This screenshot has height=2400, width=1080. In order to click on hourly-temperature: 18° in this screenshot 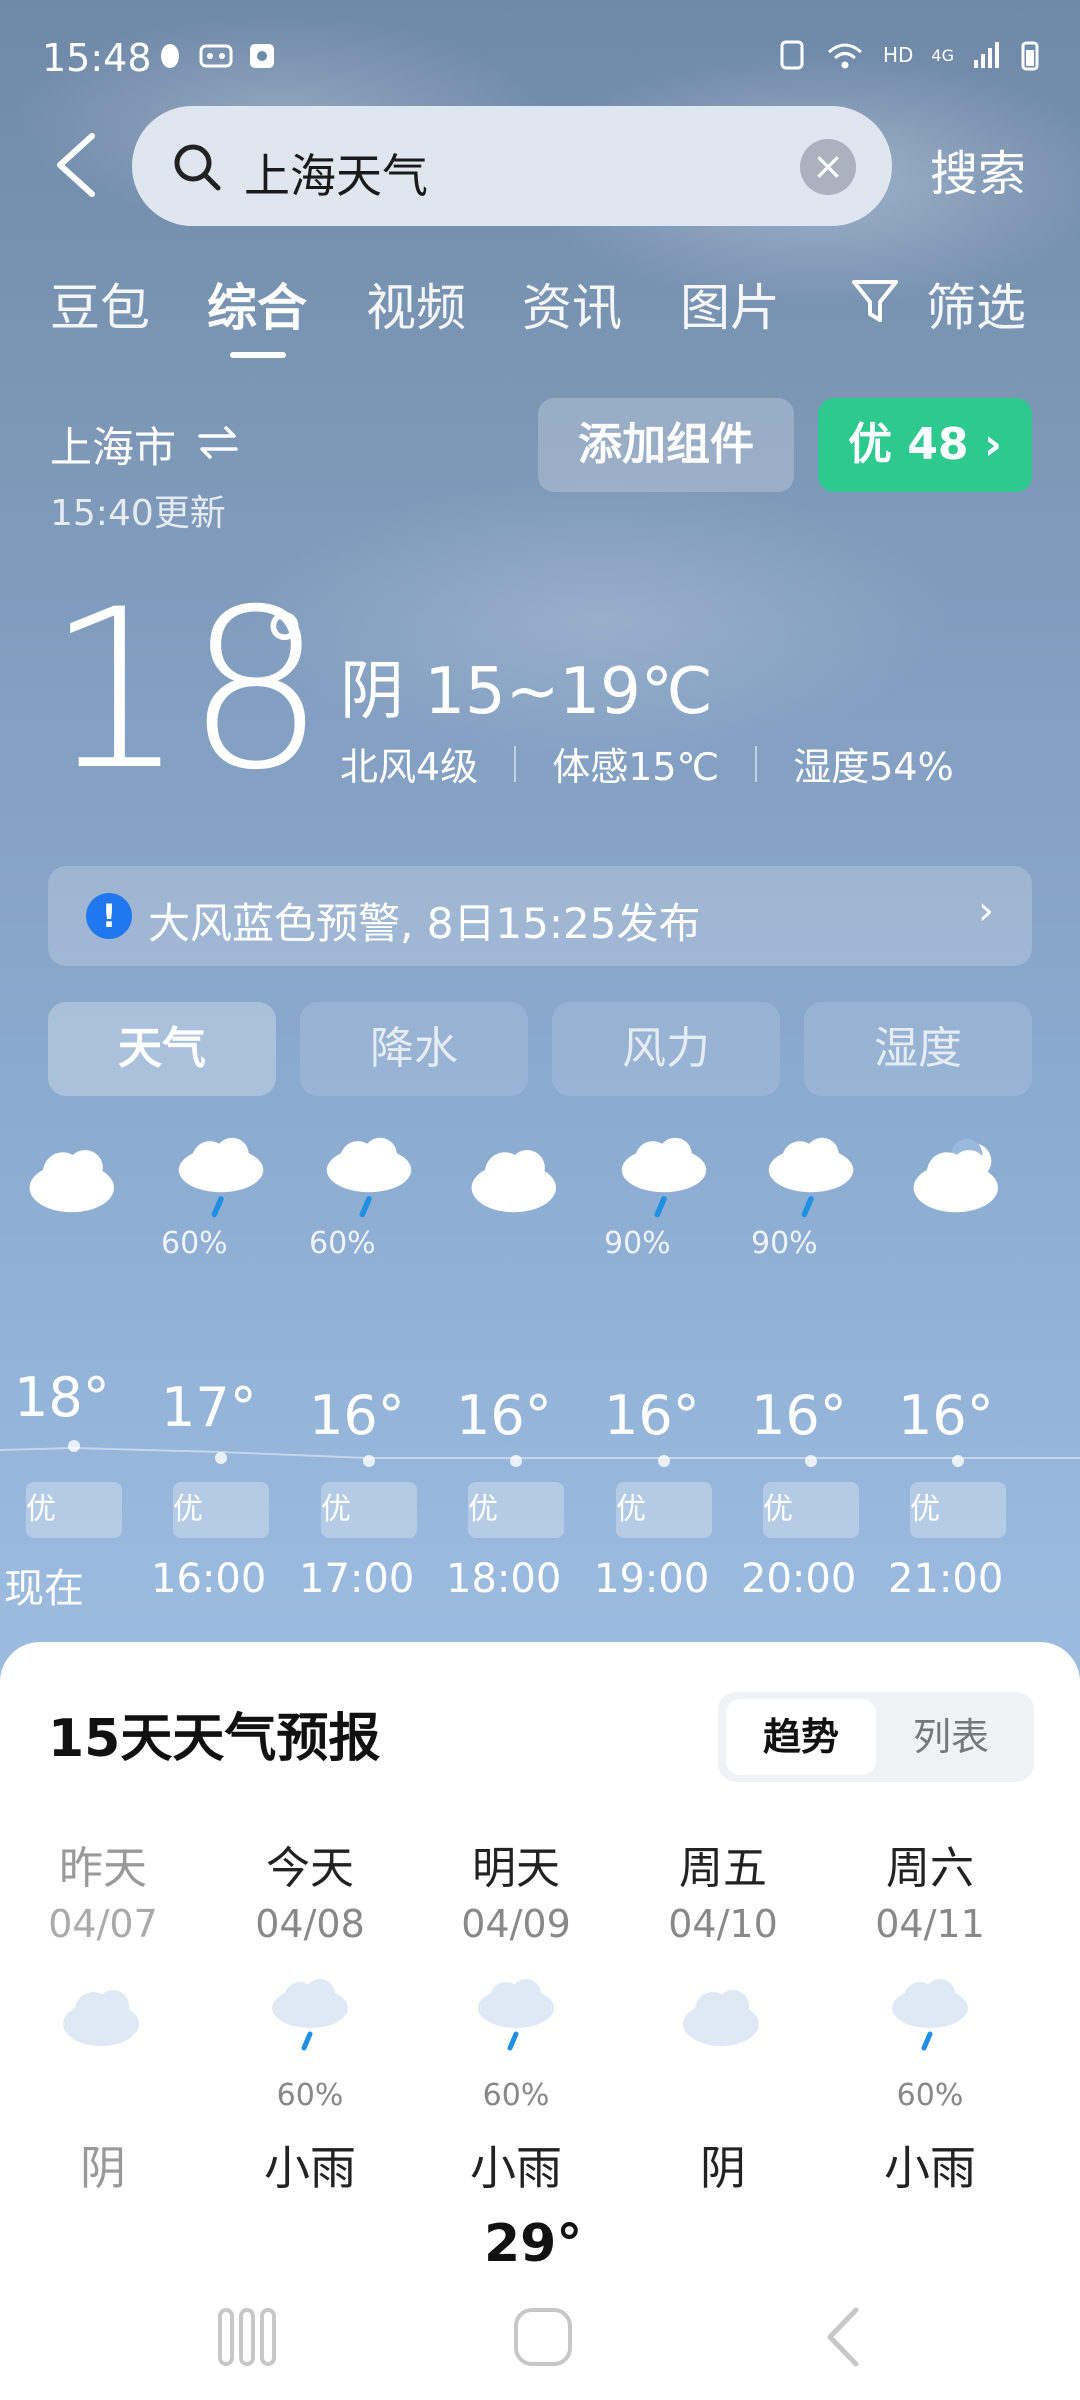, I will do `click(62, 1397)`.